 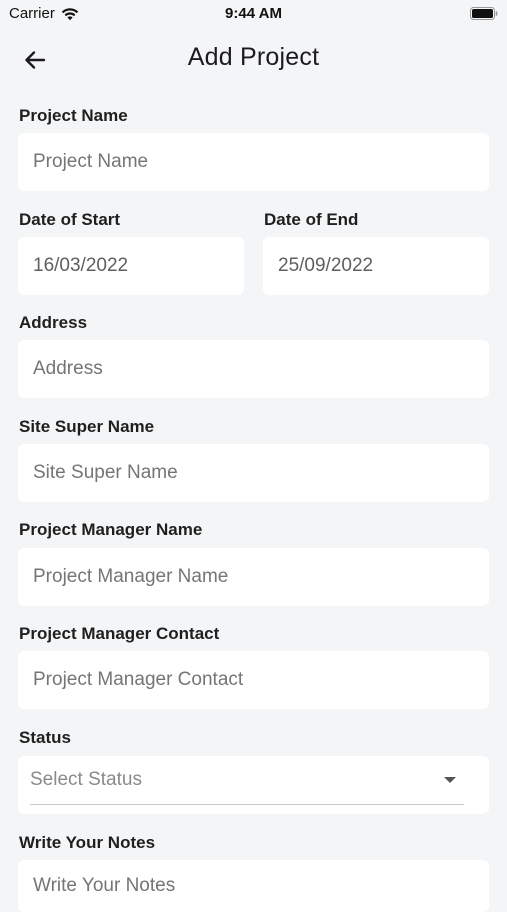 I want to click on status-select-field: Select Status, so click(x=247, y=780).